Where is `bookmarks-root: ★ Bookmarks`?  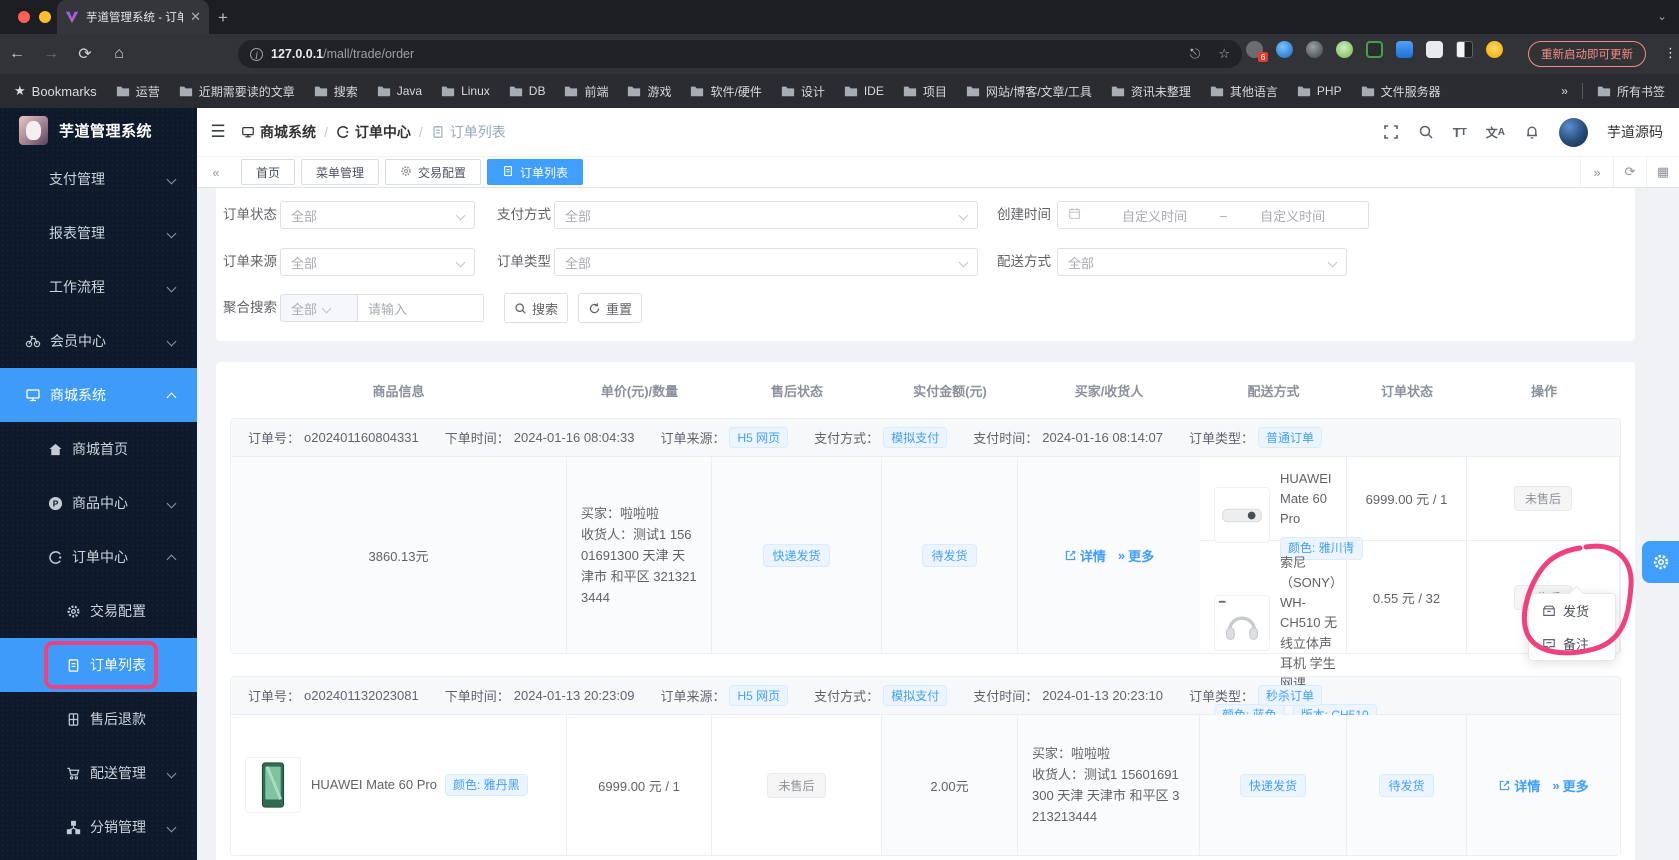
bookmarks-root: ★ Bookmarks is located at coordinates (55, 91).